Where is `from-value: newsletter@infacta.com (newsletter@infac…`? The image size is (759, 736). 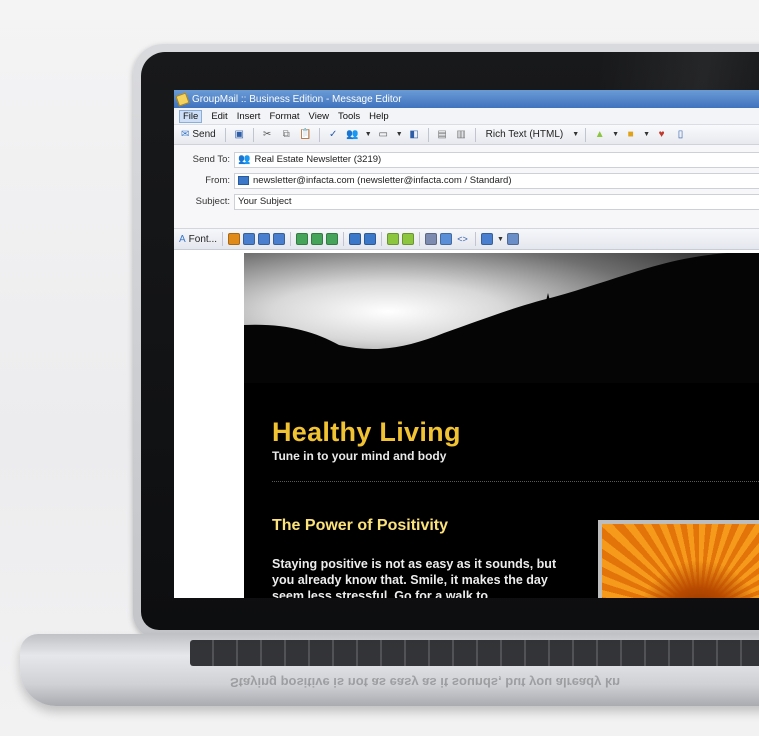
from-value: newsletter@infacta.com (newsletter@infac… is located at coordinates (382, 180).